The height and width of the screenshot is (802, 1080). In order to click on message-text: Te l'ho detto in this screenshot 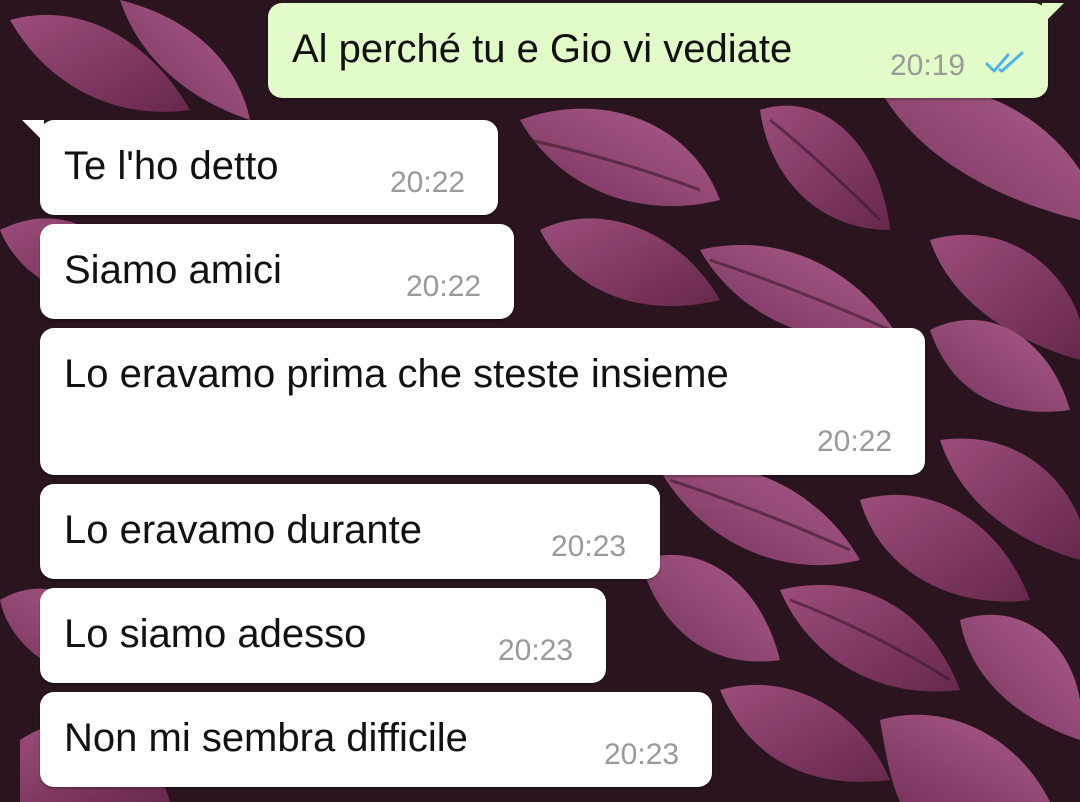, I will do `click(171, 166)`.